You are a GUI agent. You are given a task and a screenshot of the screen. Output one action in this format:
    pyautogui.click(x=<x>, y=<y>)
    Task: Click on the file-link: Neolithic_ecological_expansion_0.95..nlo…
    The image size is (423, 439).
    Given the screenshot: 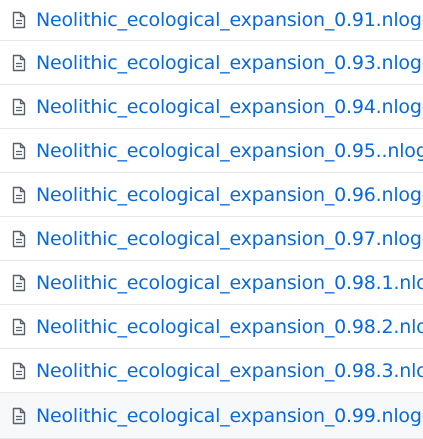 What is the action you would take?
    pyautogui.click(x=229, y=151)
    